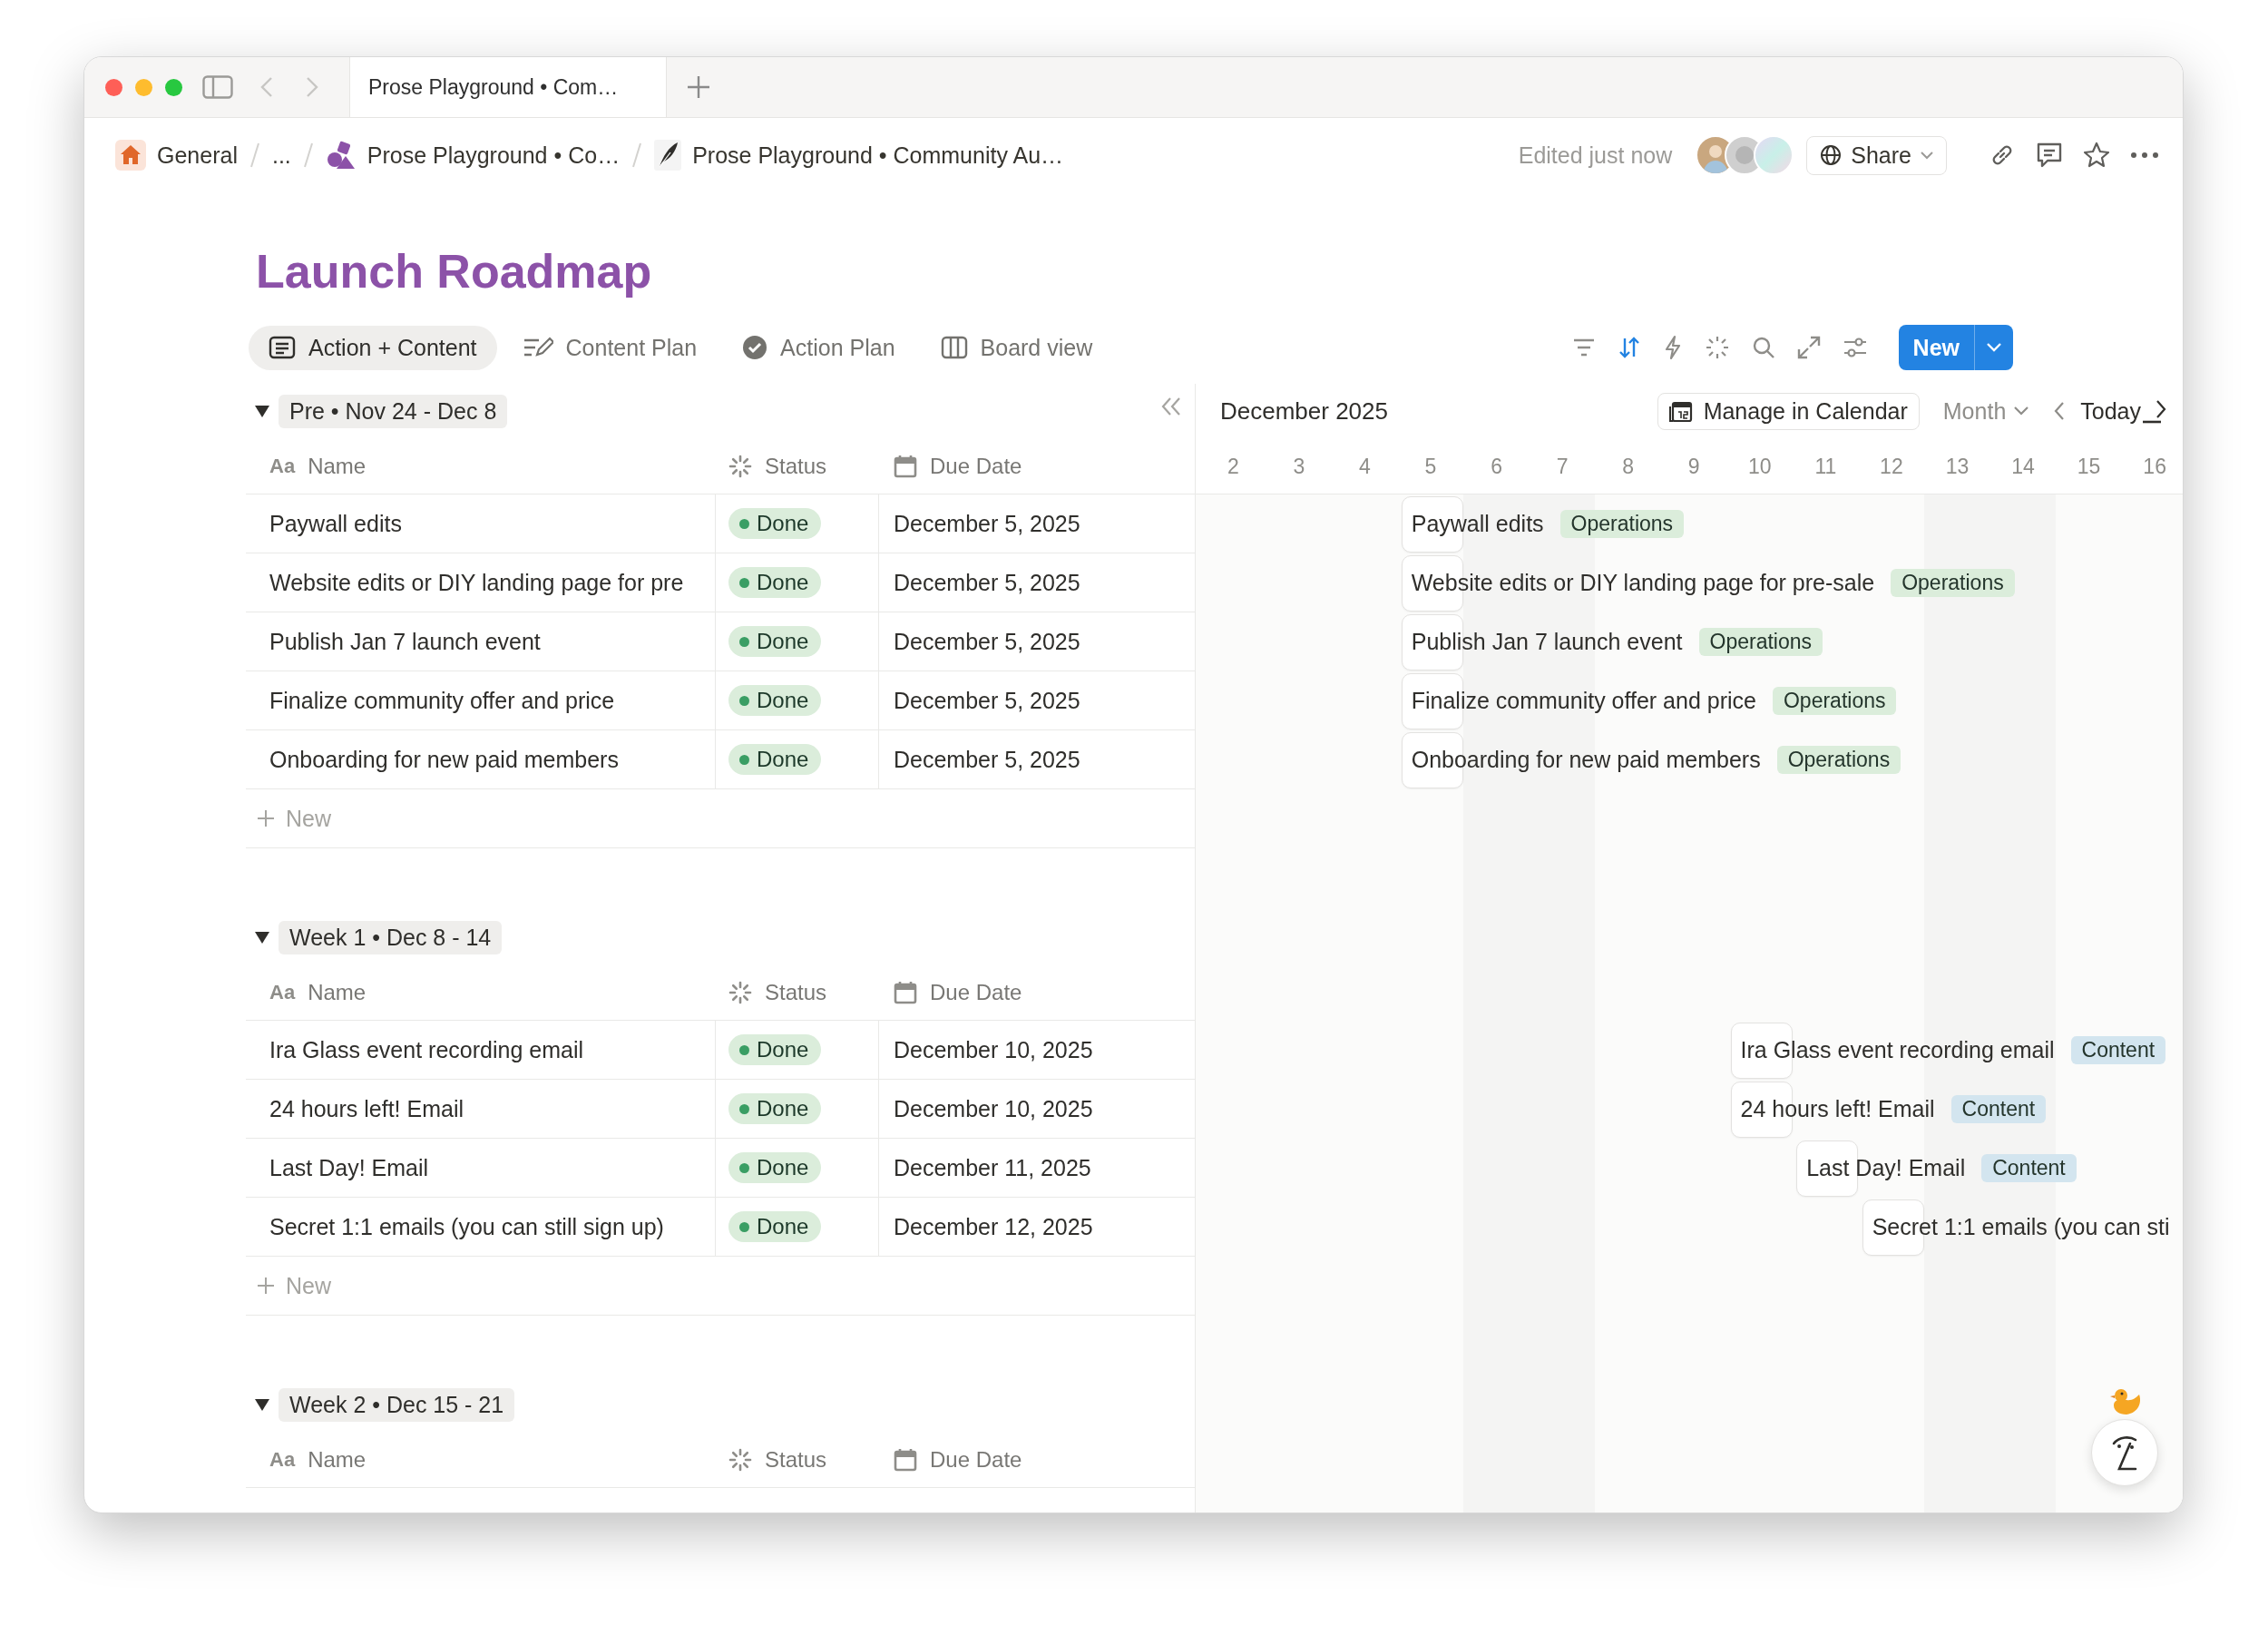 The width and height of the screenshot is (2268, 1625). What do you see at coordinates (1477, 524) in the screenshot?
I see `timeline-label: Paywall edits` at bounding box center [1477, 524].